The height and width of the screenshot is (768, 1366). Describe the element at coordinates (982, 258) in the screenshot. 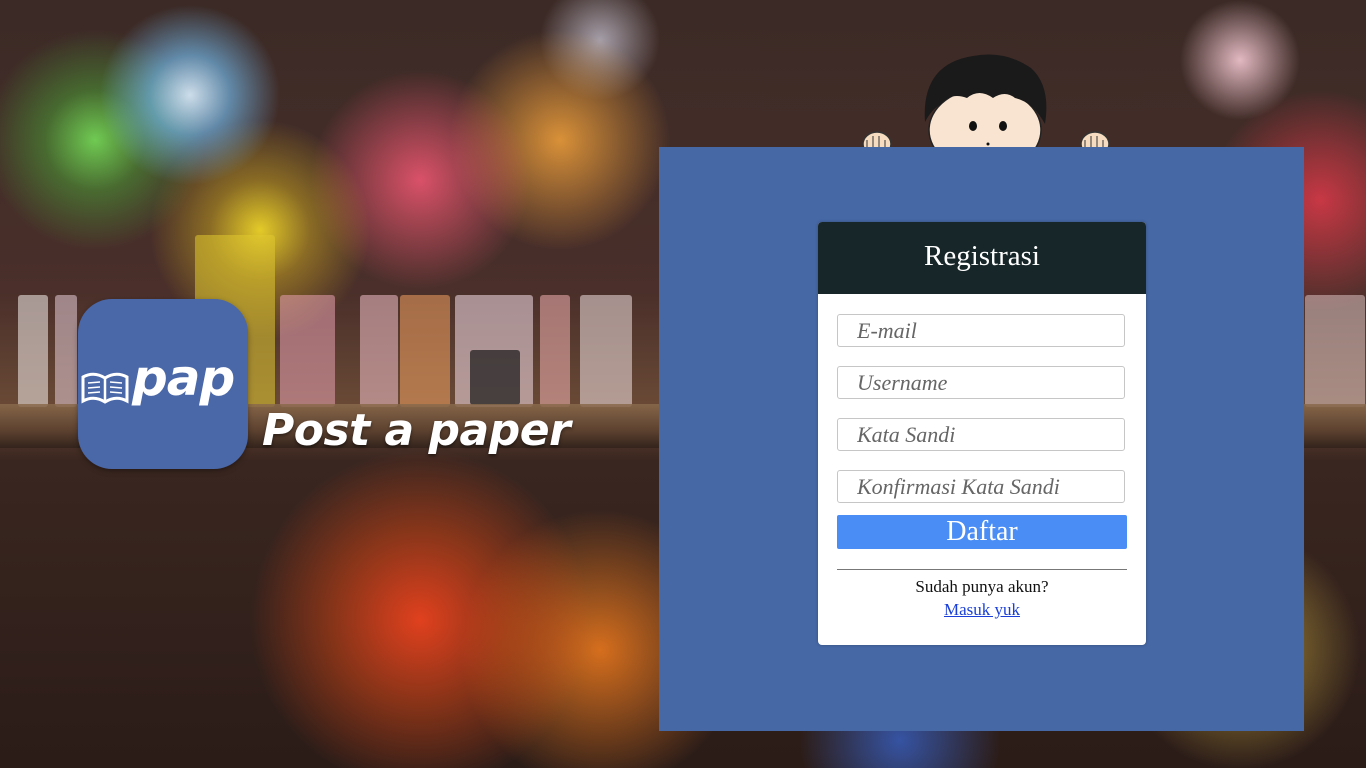

I see `register-title: Registrasi` at that location.